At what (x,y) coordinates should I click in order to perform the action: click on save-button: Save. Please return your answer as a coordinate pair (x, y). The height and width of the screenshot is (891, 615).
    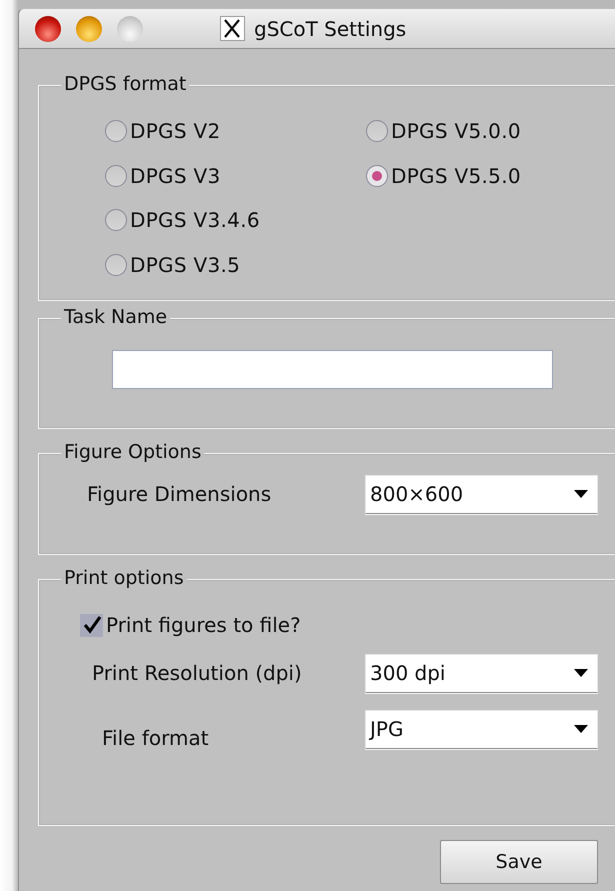
    Looking at the image, I should click on (519, 862).